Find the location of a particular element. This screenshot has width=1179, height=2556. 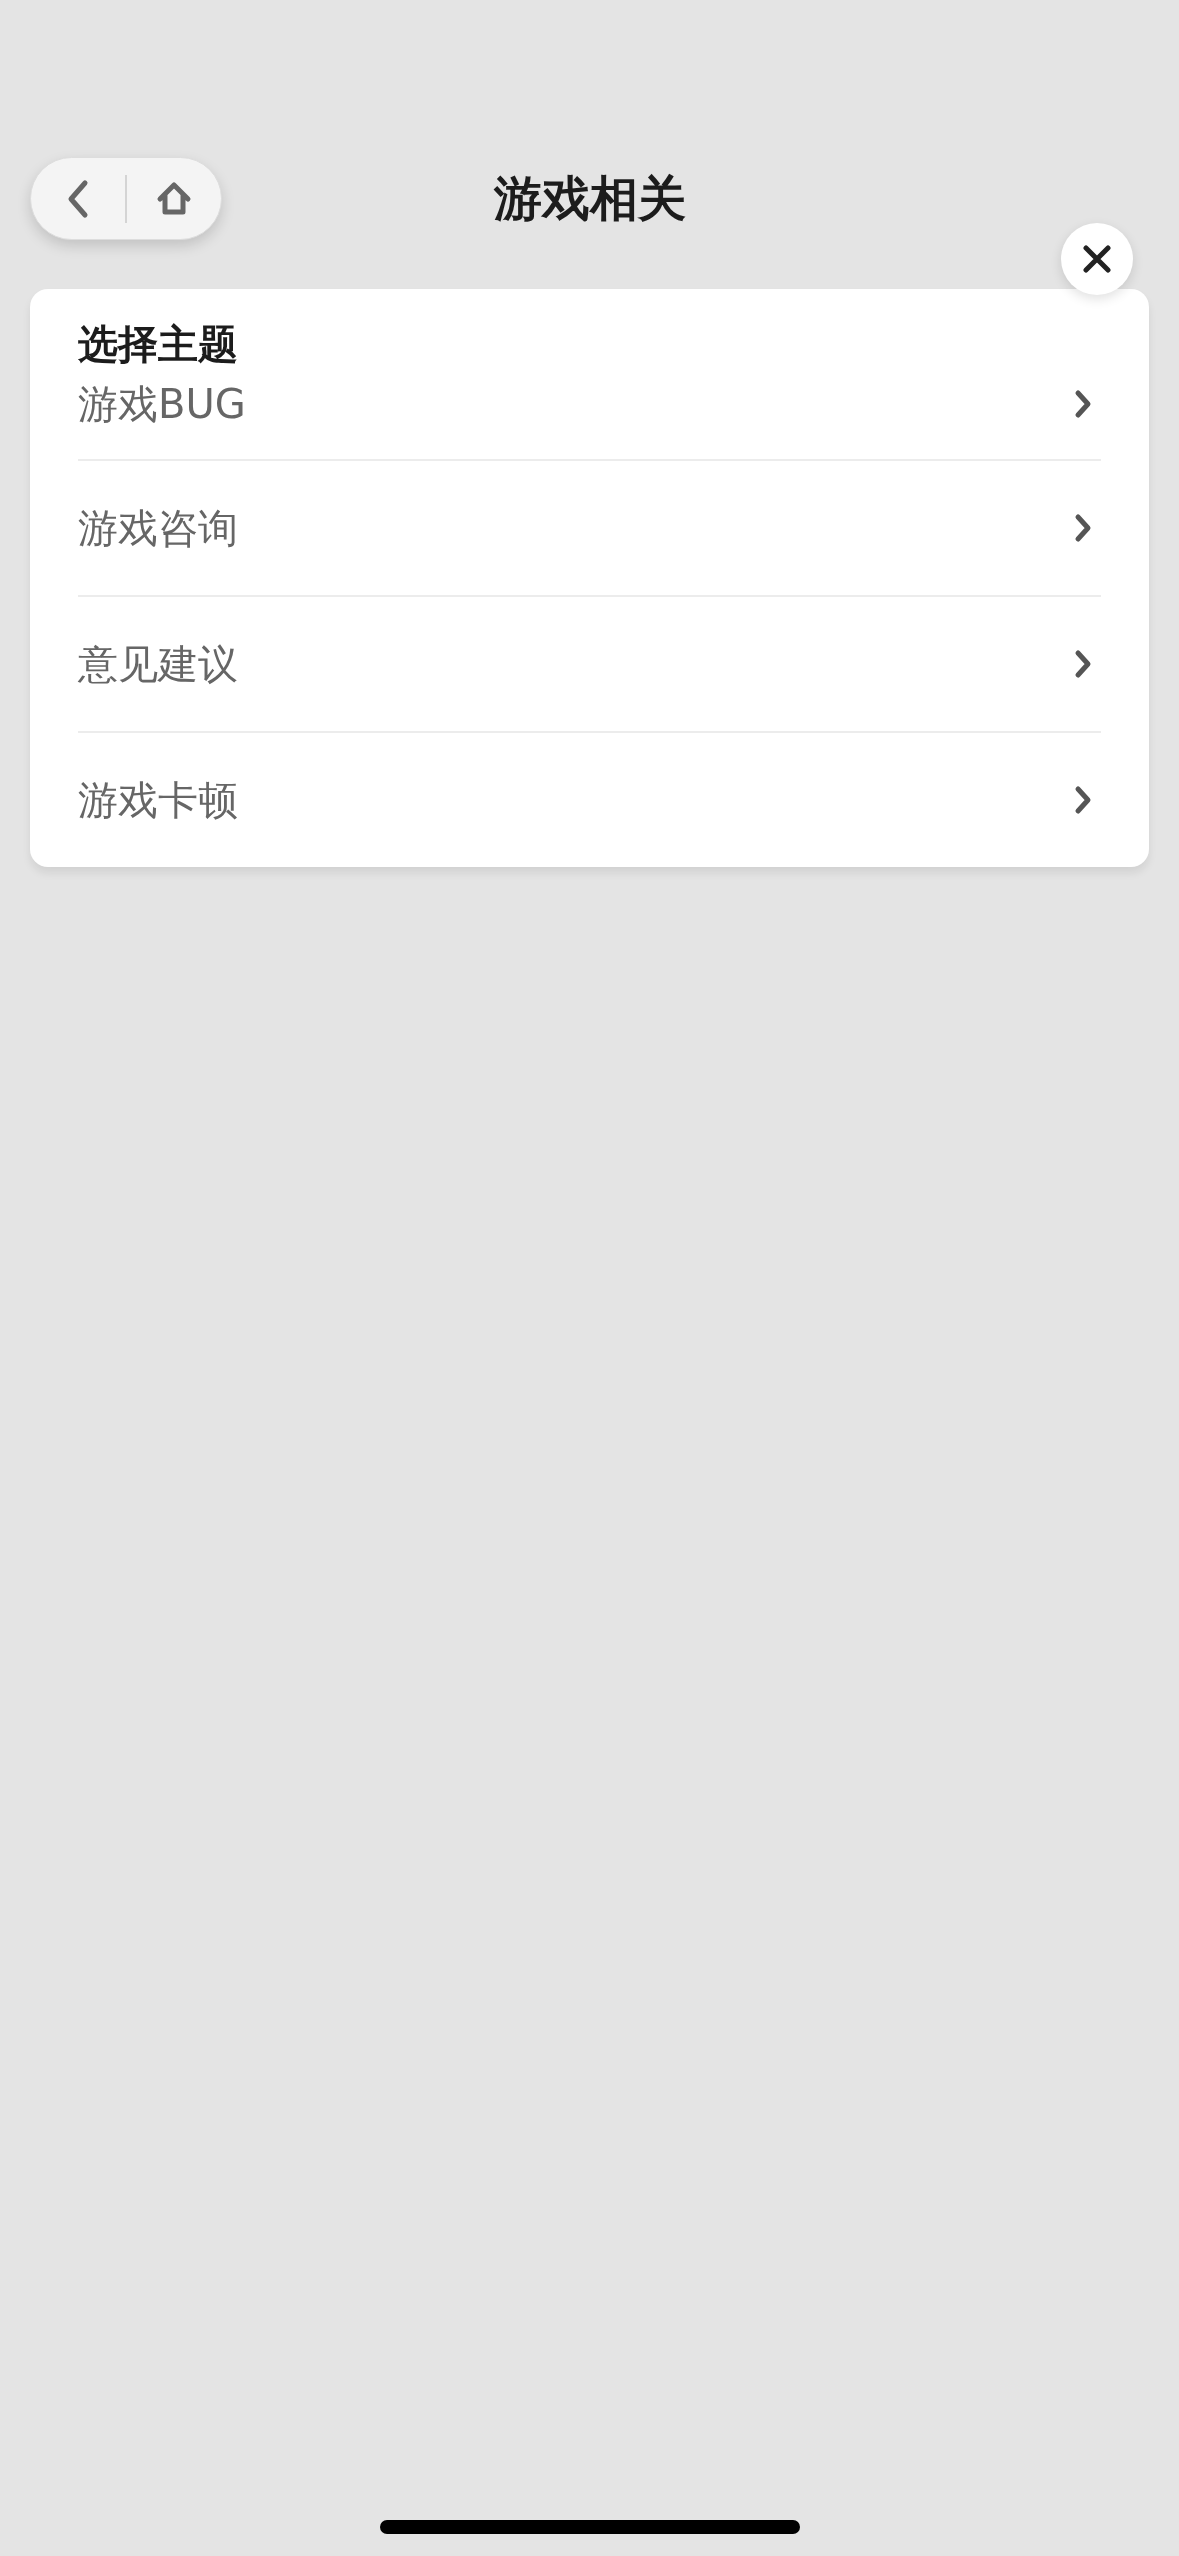

topic-item: 意见建议 is located at coordinates (589, 663).